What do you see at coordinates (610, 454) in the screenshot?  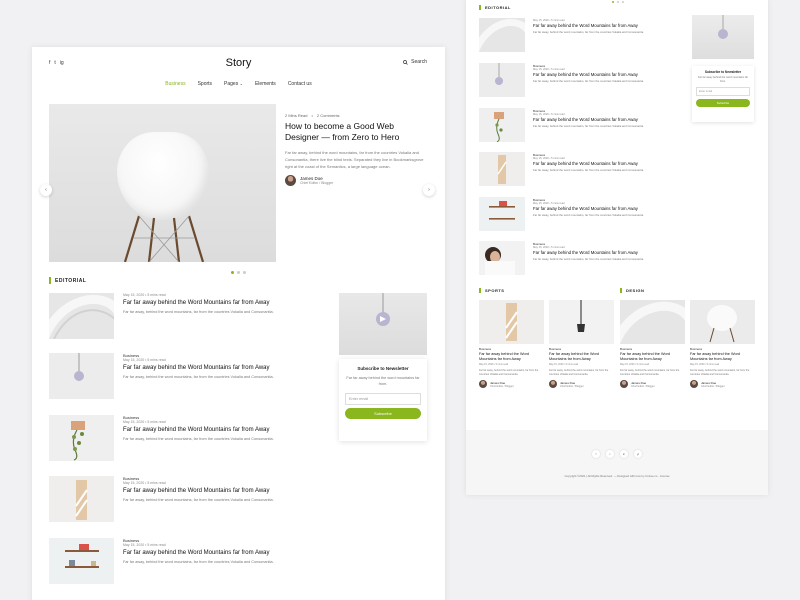 I see `twitter-icon: t` at bounding box center [610, 454].